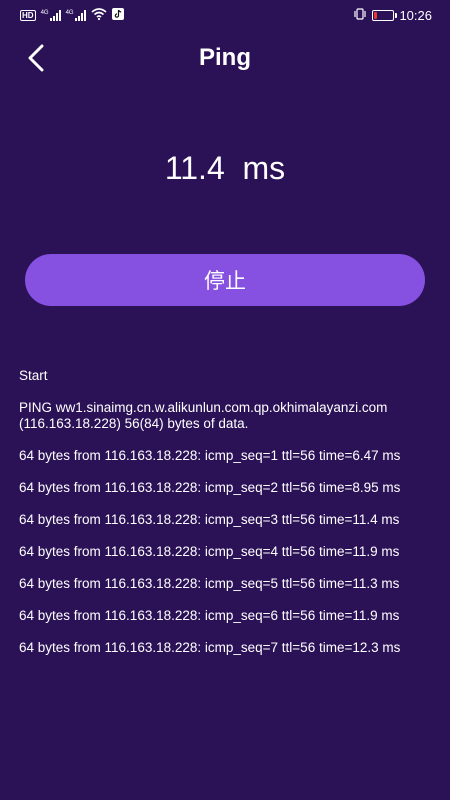 The width and height of the screenshot is (450, 800). What do you see at coordinates (28, 15) in the screenshot?
I see `hd-icon: HD` at bounding box center [28, 15].